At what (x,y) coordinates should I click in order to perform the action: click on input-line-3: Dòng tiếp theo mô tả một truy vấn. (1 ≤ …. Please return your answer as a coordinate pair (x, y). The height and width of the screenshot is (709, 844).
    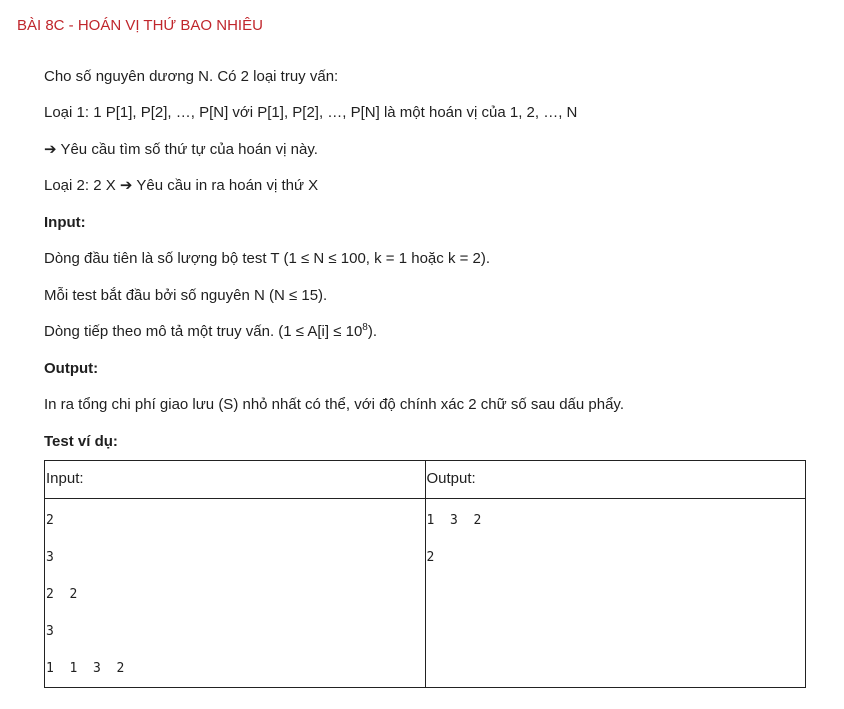
    Looking at the image, I should click on (210, 332).